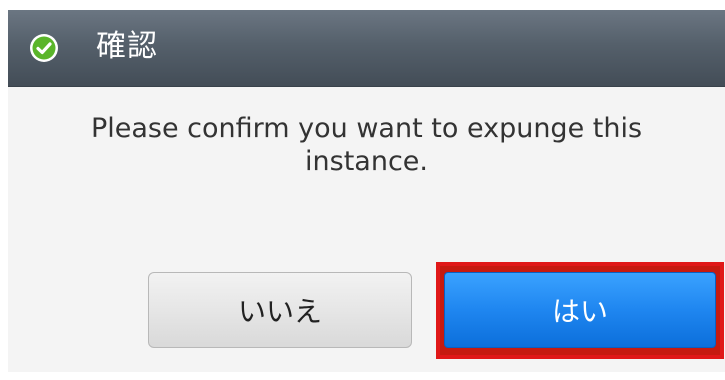 The image size is (725, 380). What do you see at coordinates (280, 310) in the screenshot?
I see `no-button: いいえ` at bounding box center [280, 310].